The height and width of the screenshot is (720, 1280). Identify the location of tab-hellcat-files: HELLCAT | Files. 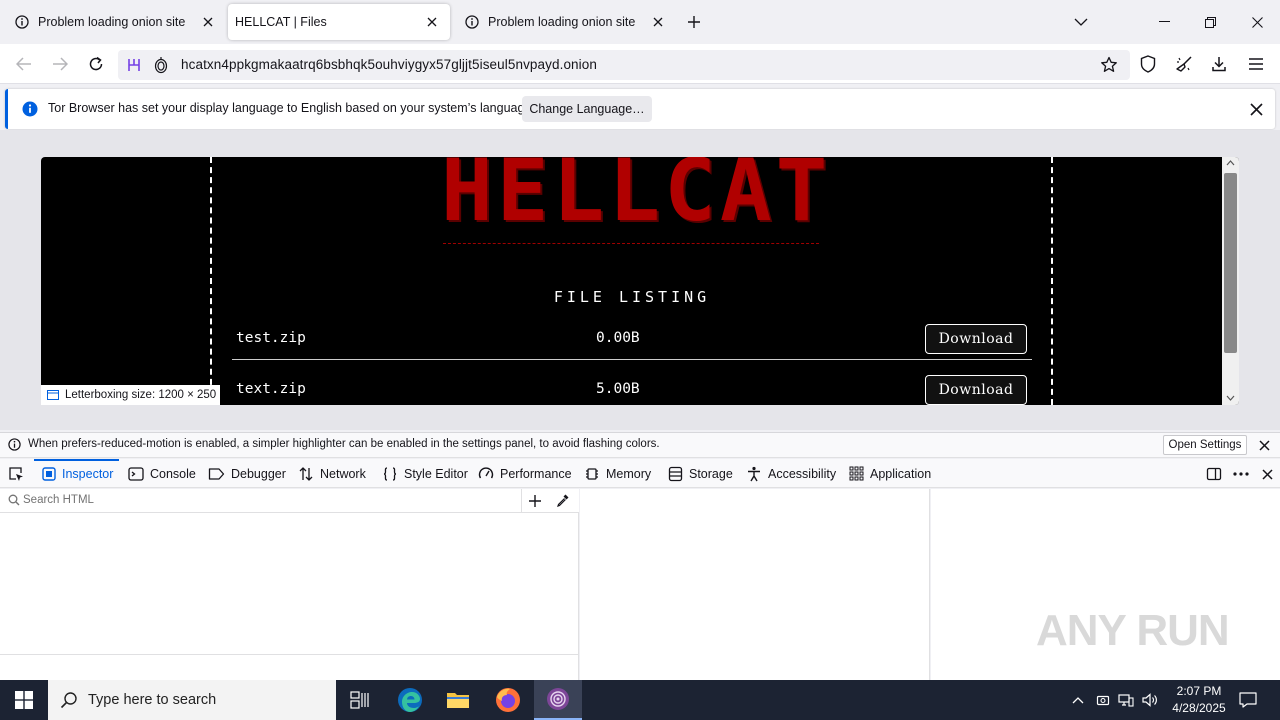
(339, 22).